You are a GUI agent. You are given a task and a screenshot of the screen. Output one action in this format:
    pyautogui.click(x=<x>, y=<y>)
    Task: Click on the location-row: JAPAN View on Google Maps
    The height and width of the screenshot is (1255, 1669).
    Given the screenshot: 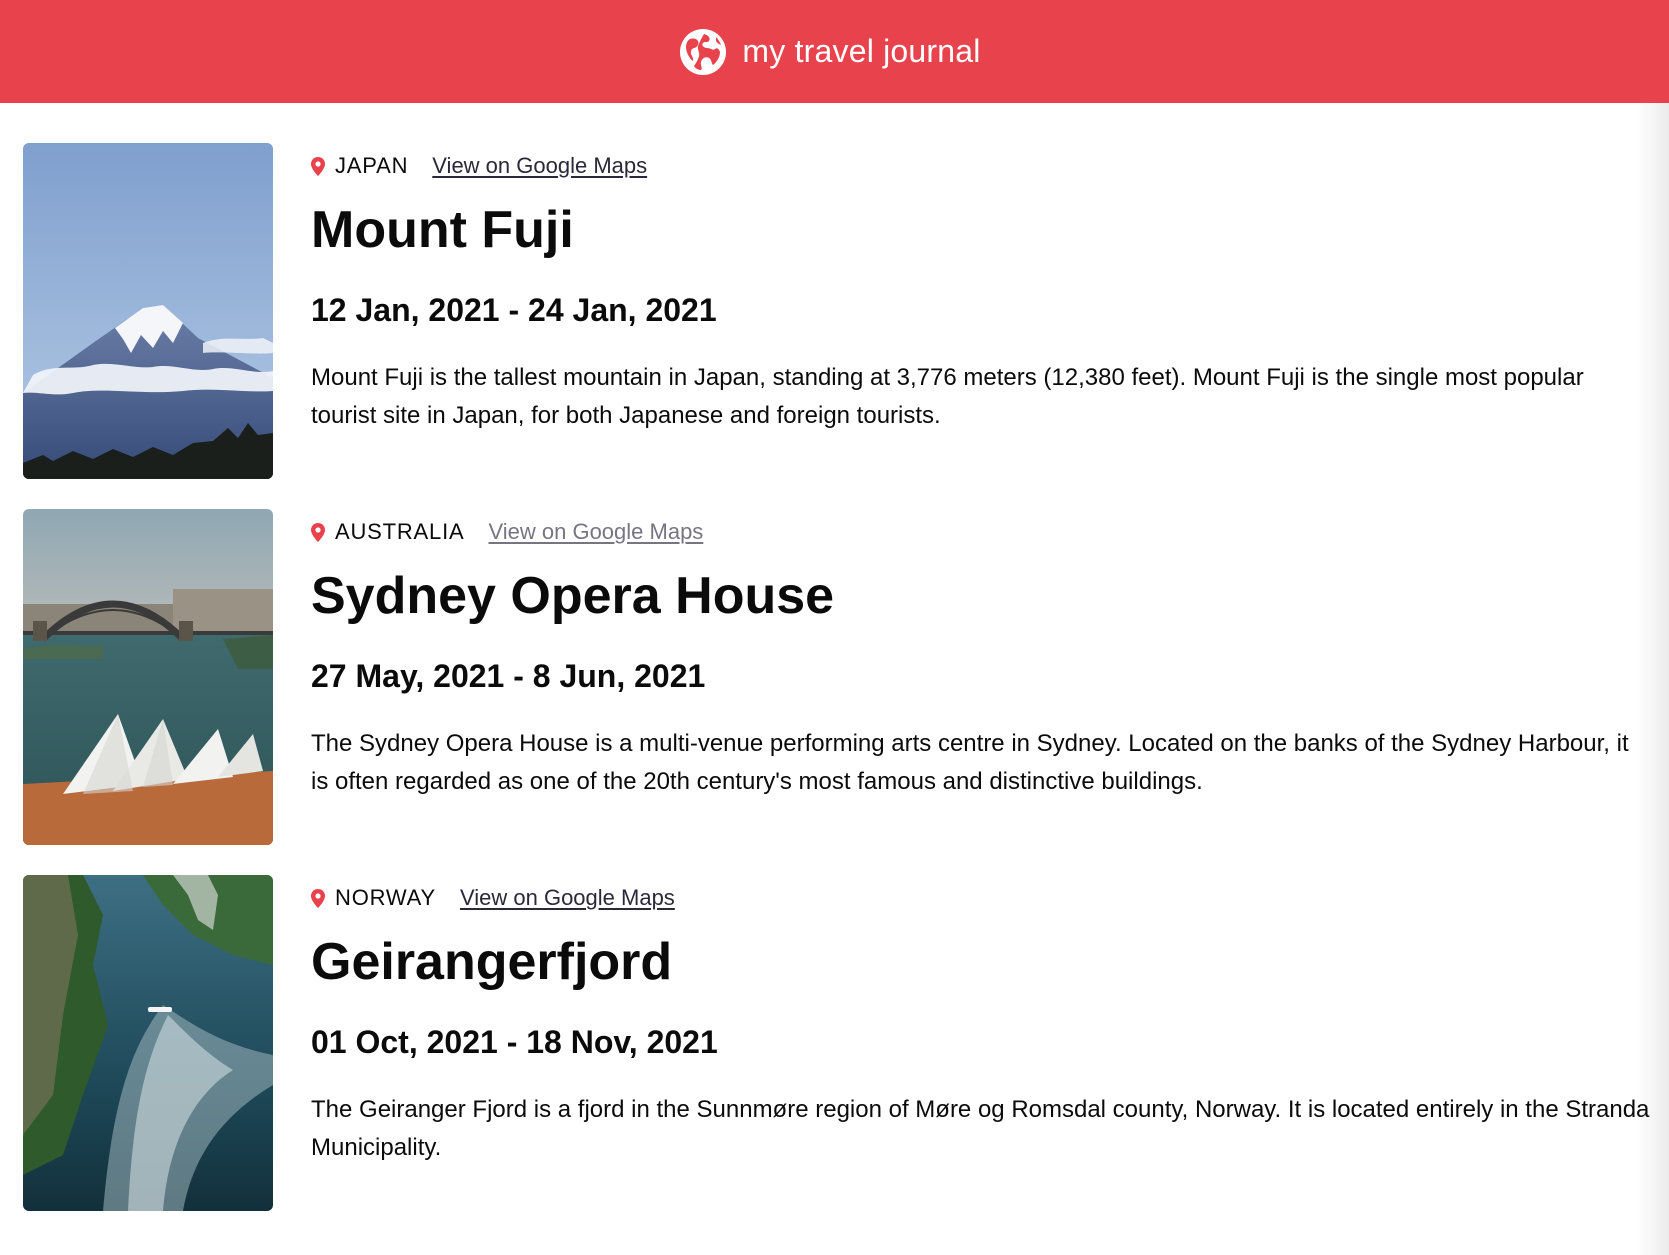 What is the action you would take?
    pyautogui.click(x=981, y=166)
    